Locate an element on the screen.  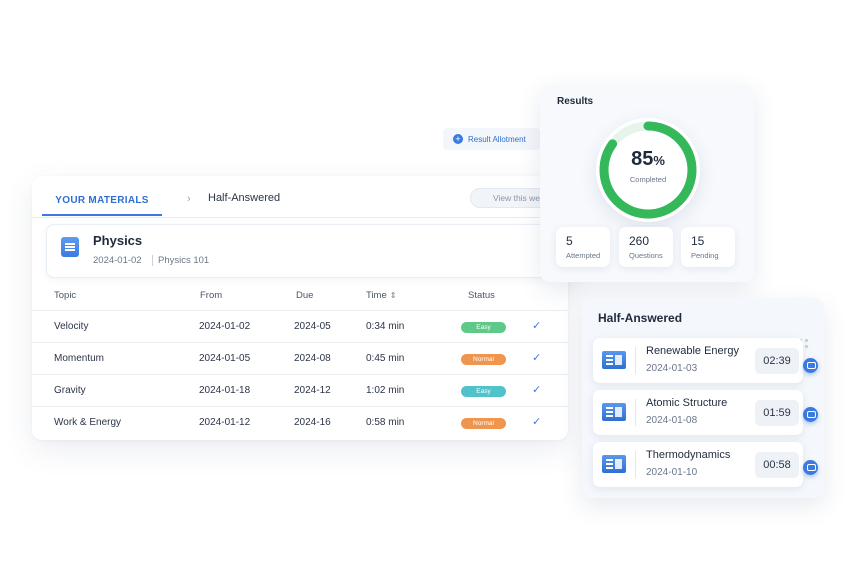
column-header-topic: Topic is located at coordinates (65, 295).